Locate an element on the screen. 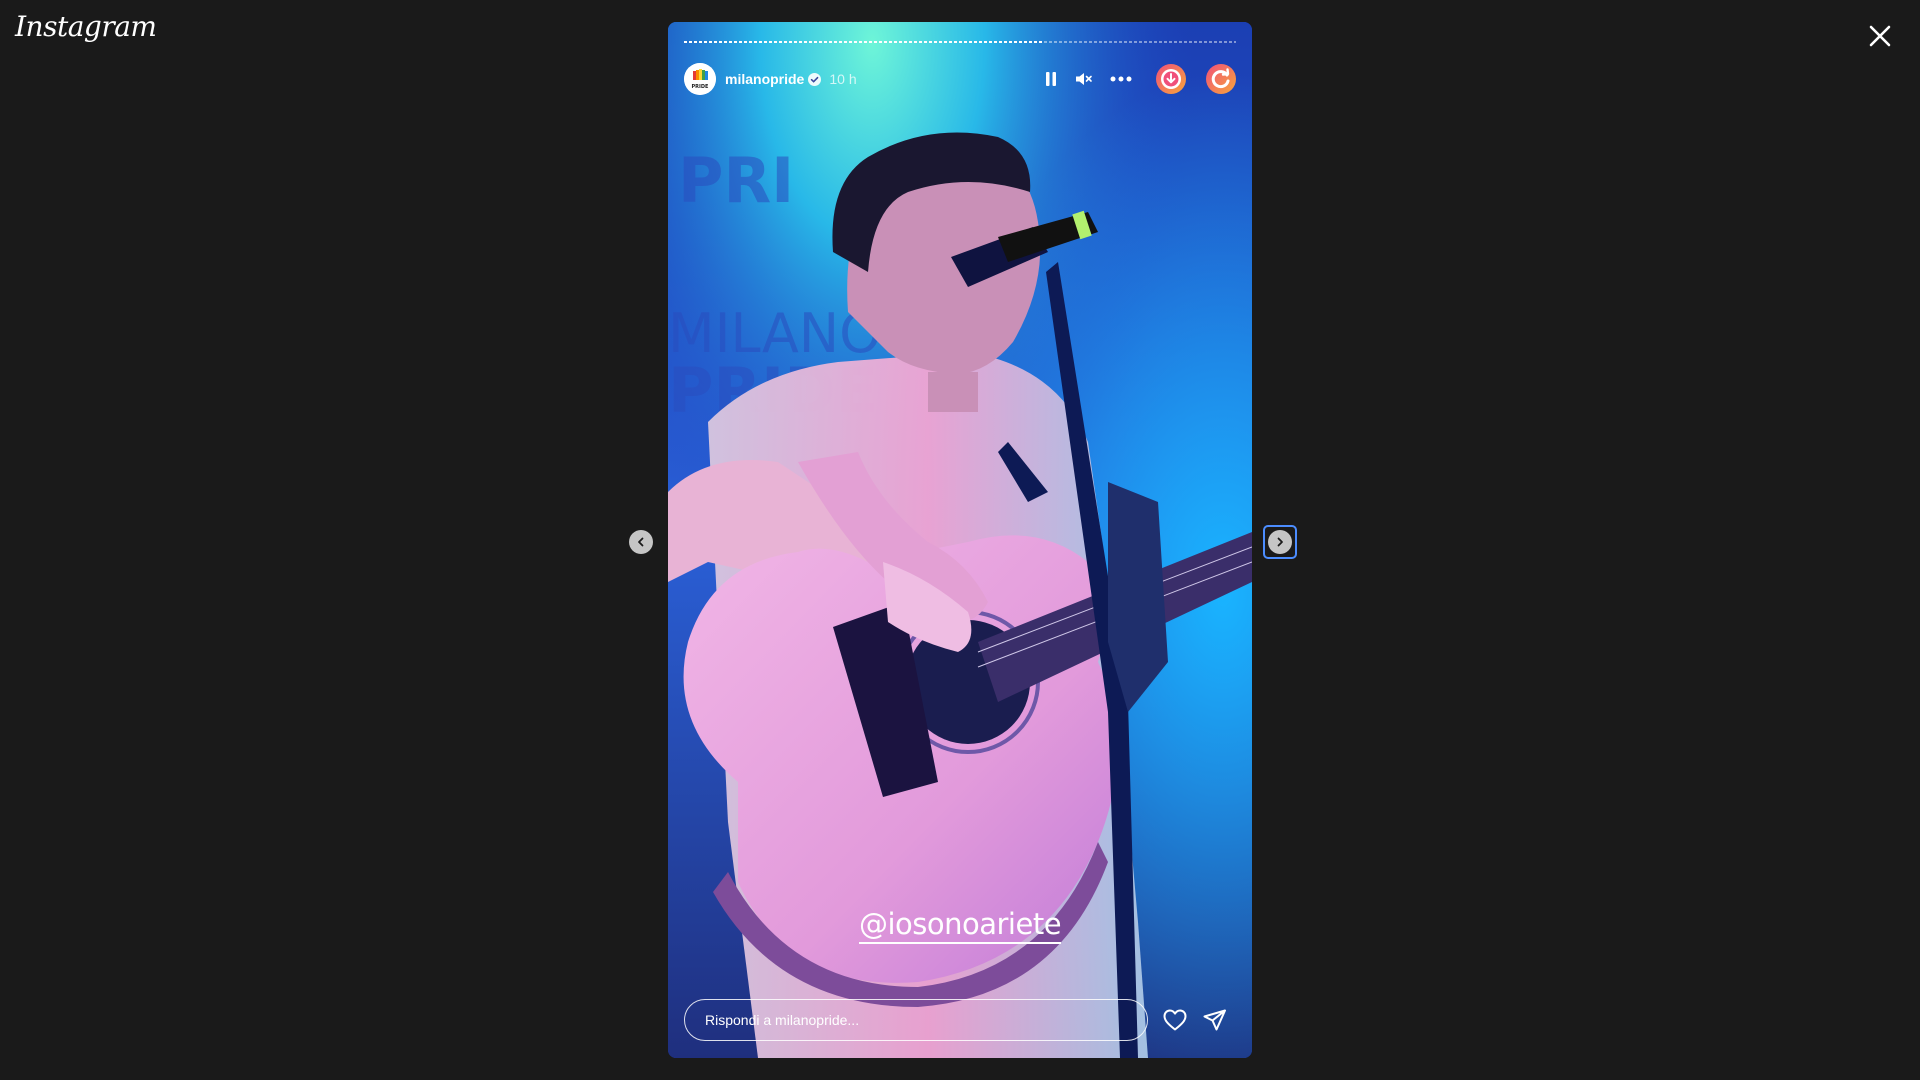  pause-button is located at coordinates (1051, 79).